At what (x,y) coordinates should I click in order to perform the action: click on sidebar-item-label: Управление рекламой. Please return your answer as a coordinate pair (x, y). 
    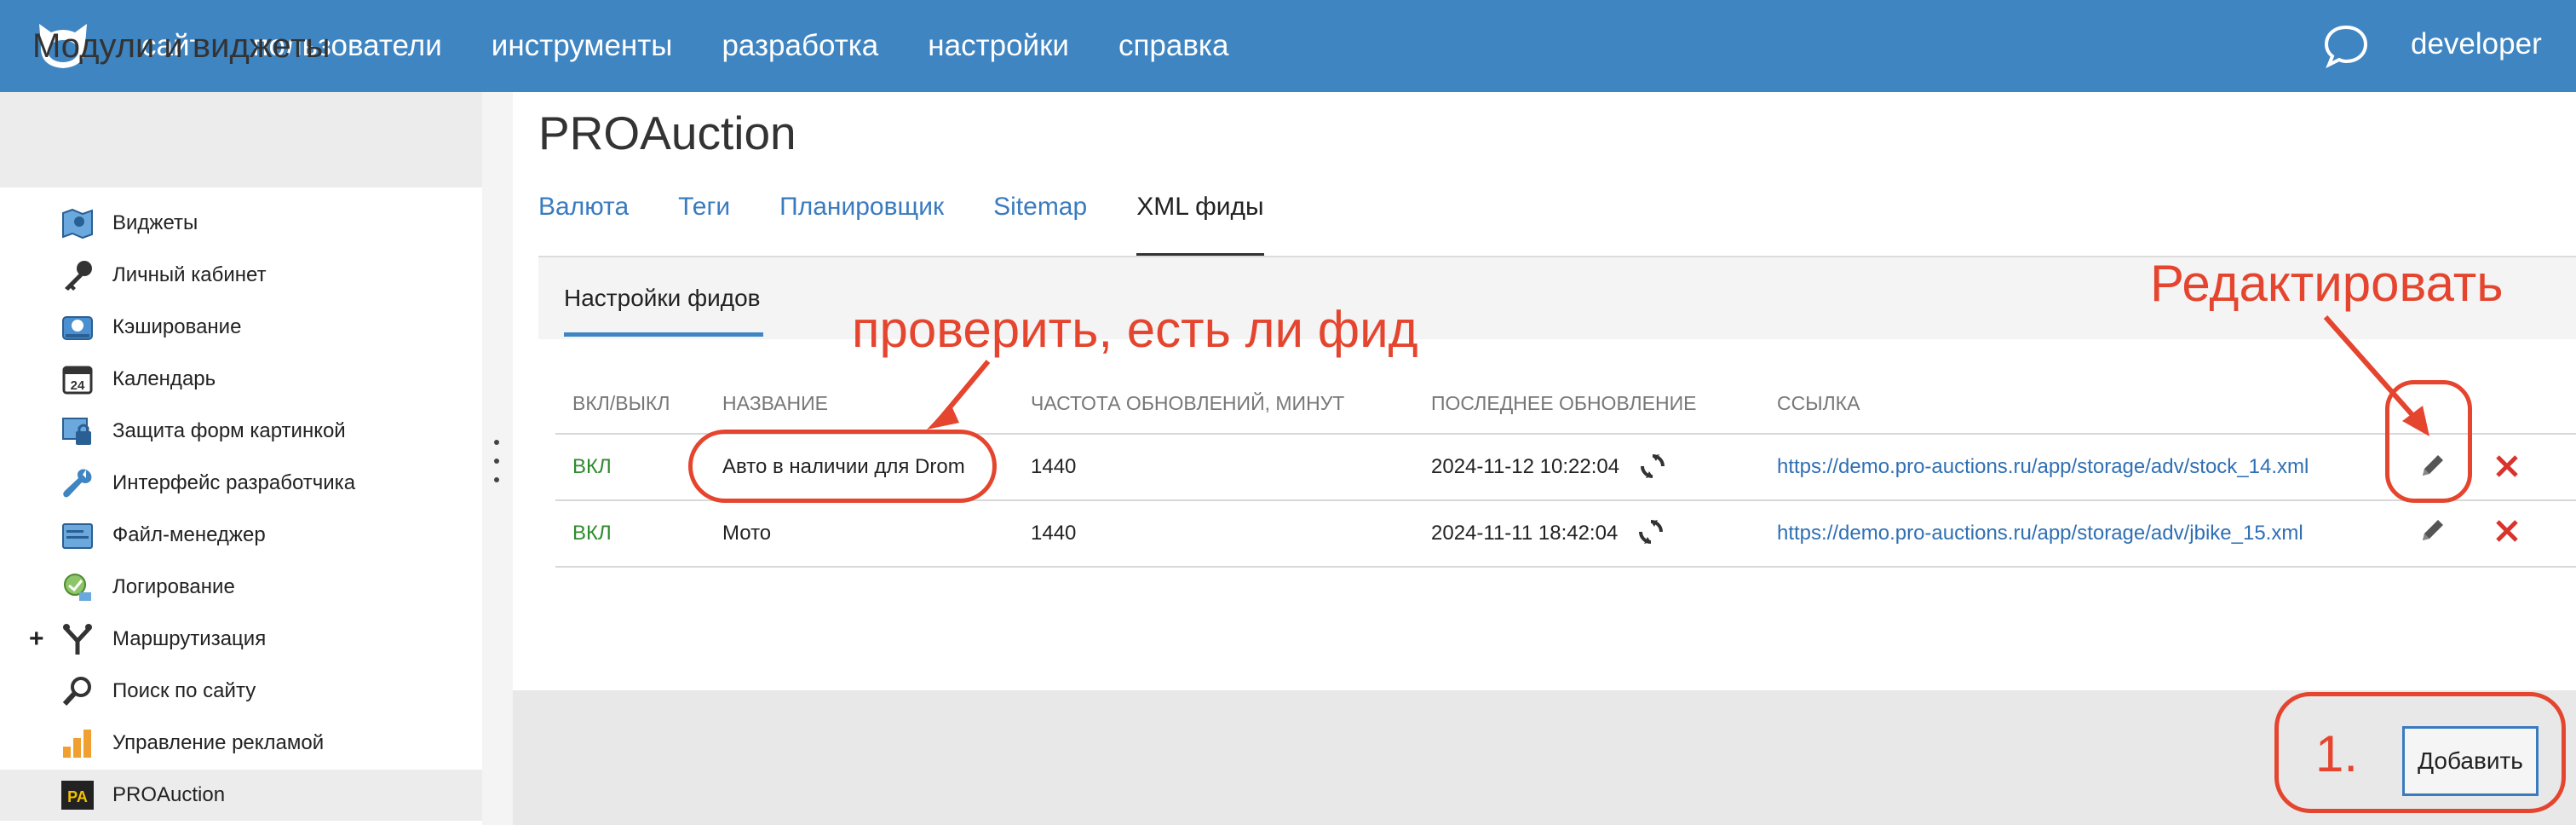
    Looking at the image, I should click on (218, 742).